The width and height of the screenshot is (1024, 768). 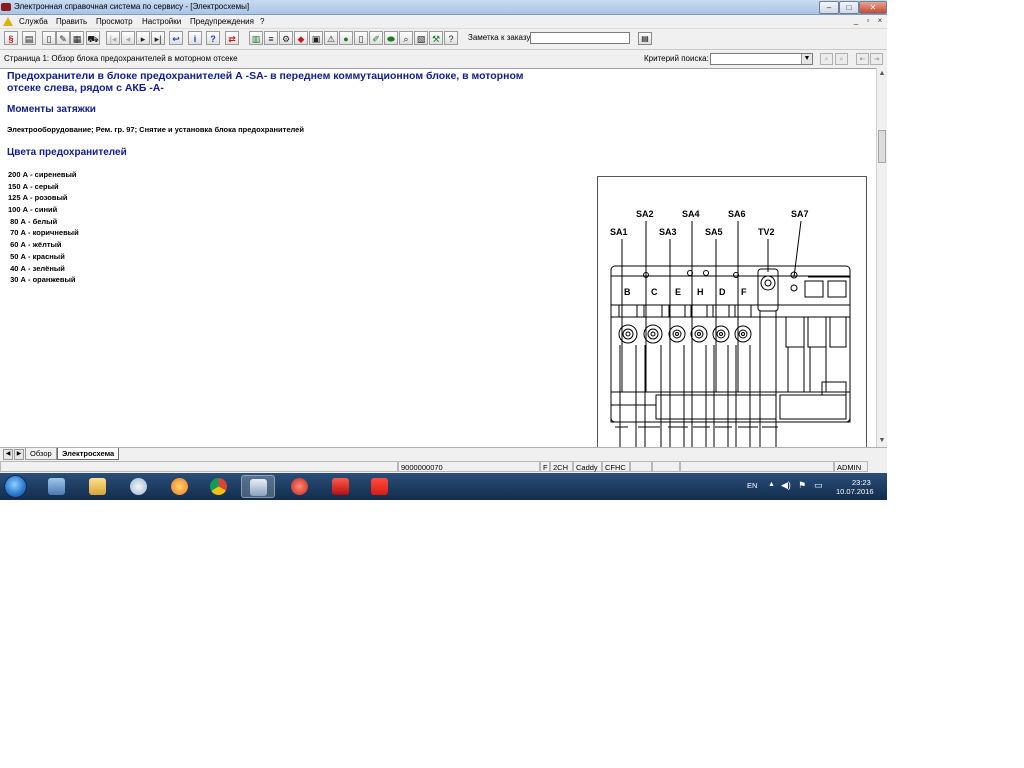 I want to click on menu-settings: Настройки, so click(x=161, y=21).